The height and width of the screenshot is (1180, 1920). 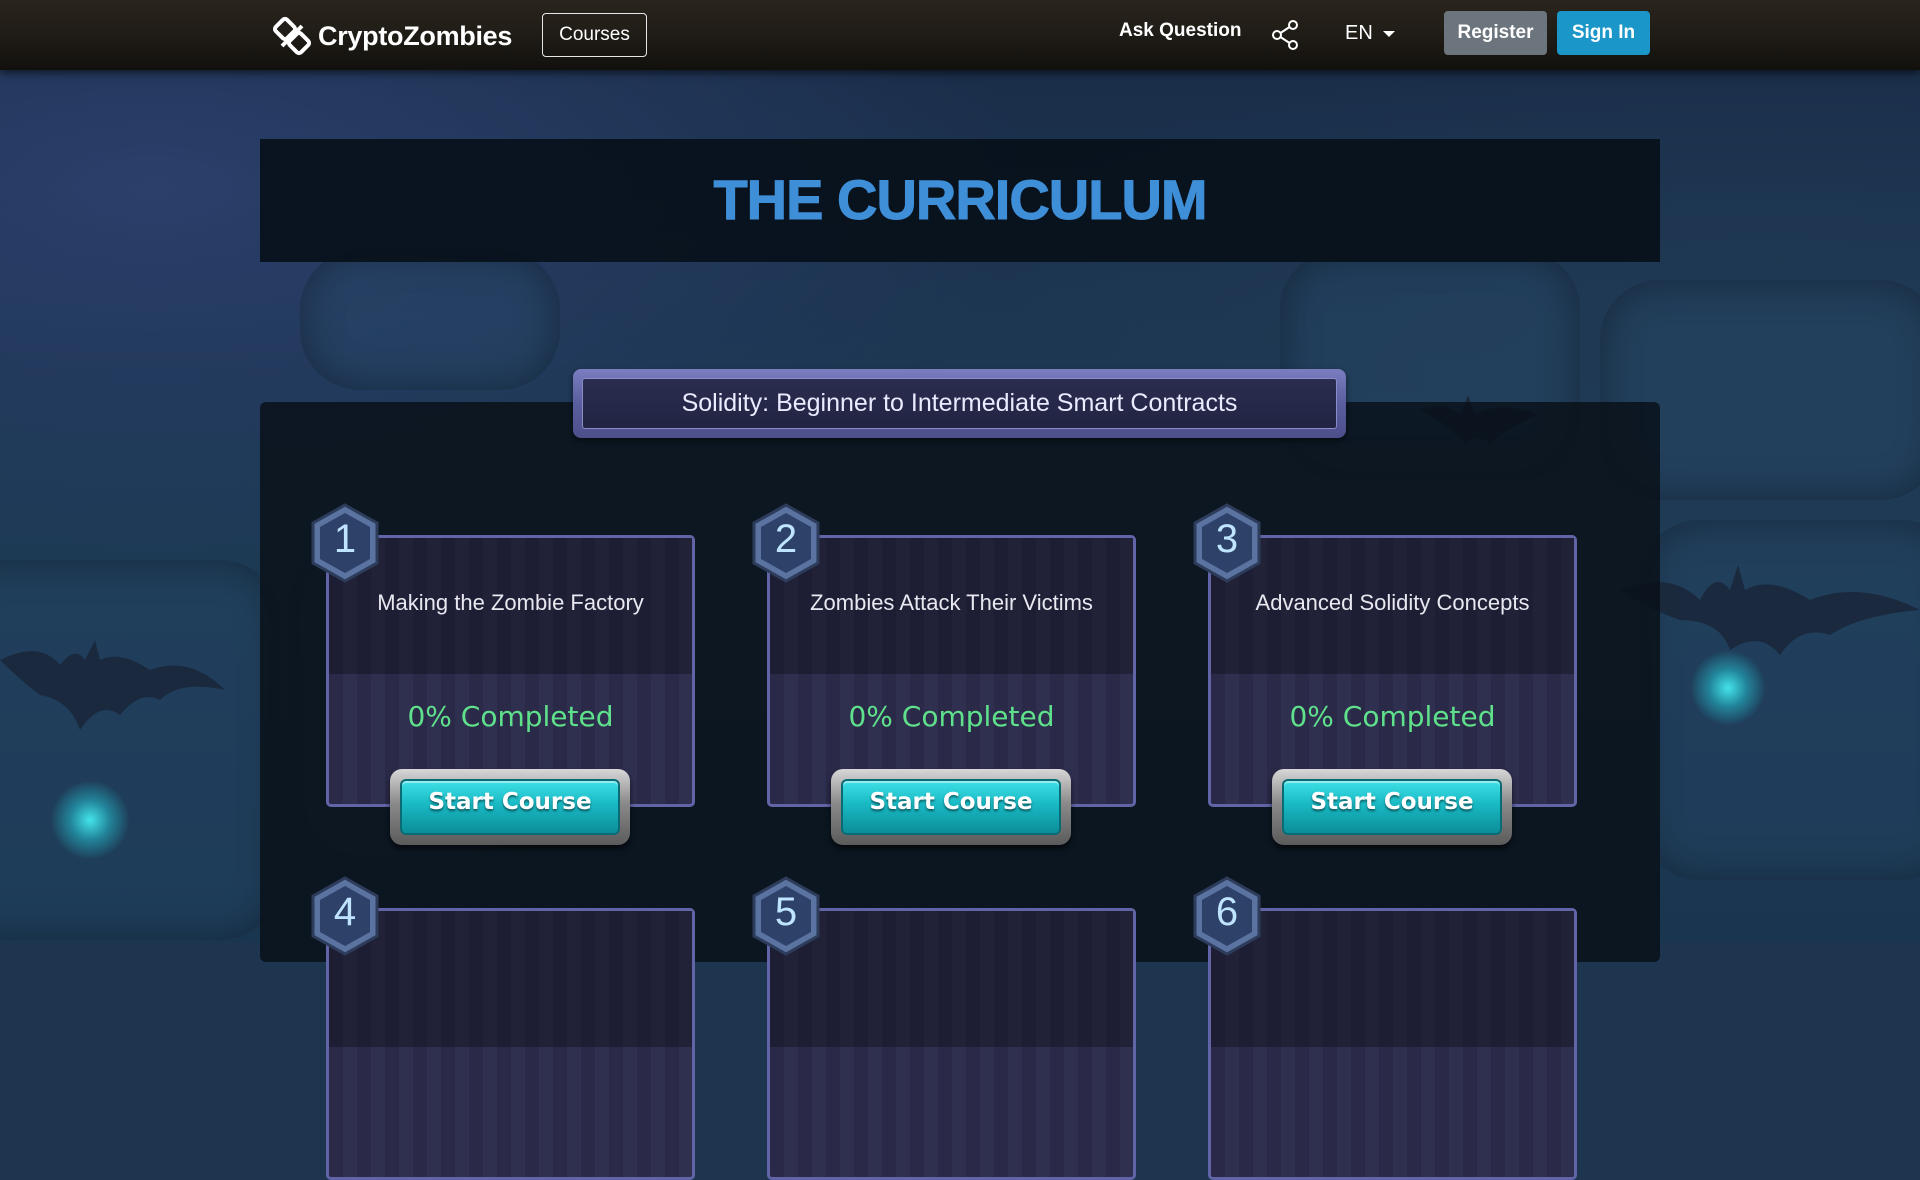 I want to click on lesson-number-badge: 3, so click(x=1227, y=543).